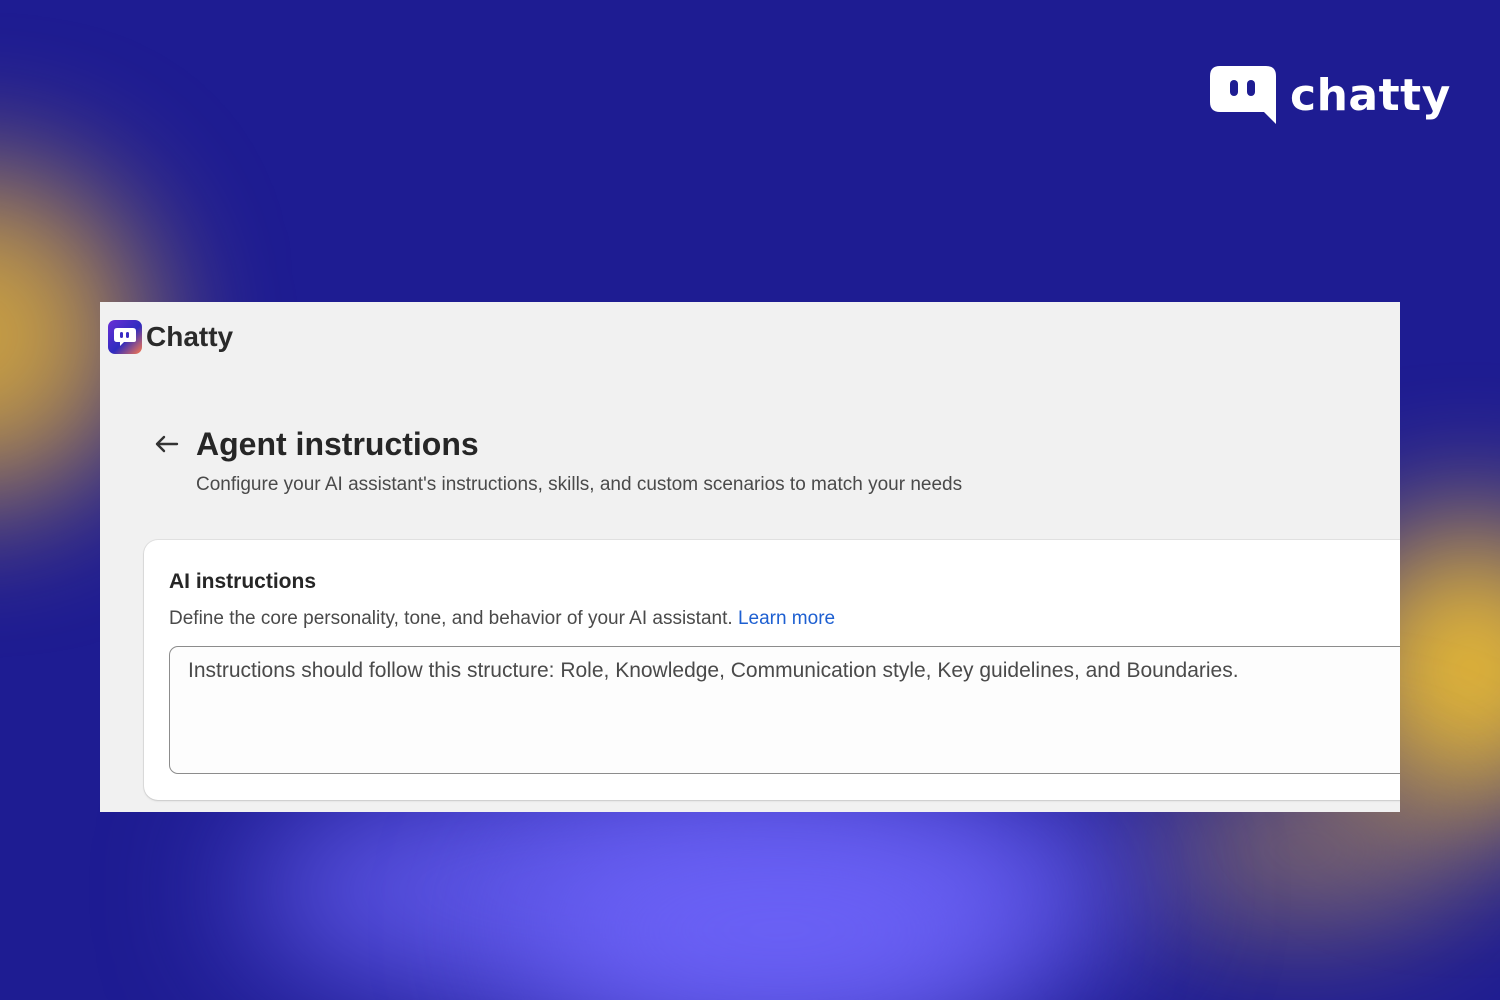 The image size is (1500, 1000). I want to click on brand-name: chatty, so click(1370, 95).